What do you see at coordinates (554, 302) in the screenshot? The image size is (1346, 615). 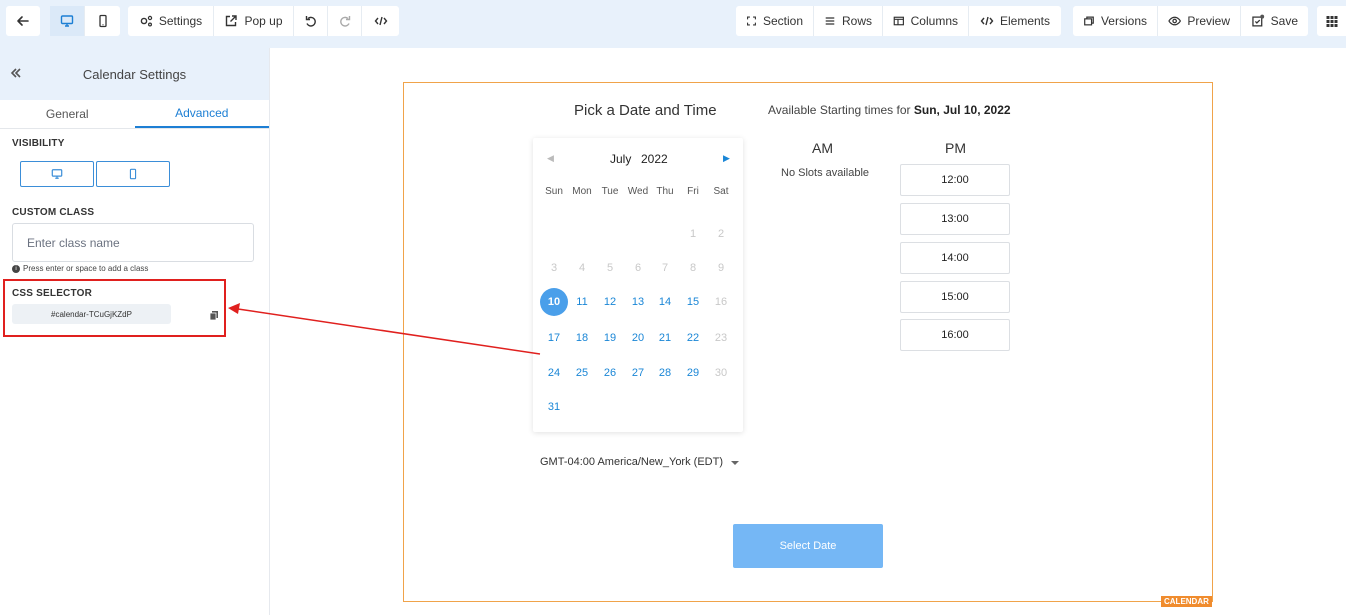 I see `calendar-day-selected: 10` at bounding box center [554, 302].